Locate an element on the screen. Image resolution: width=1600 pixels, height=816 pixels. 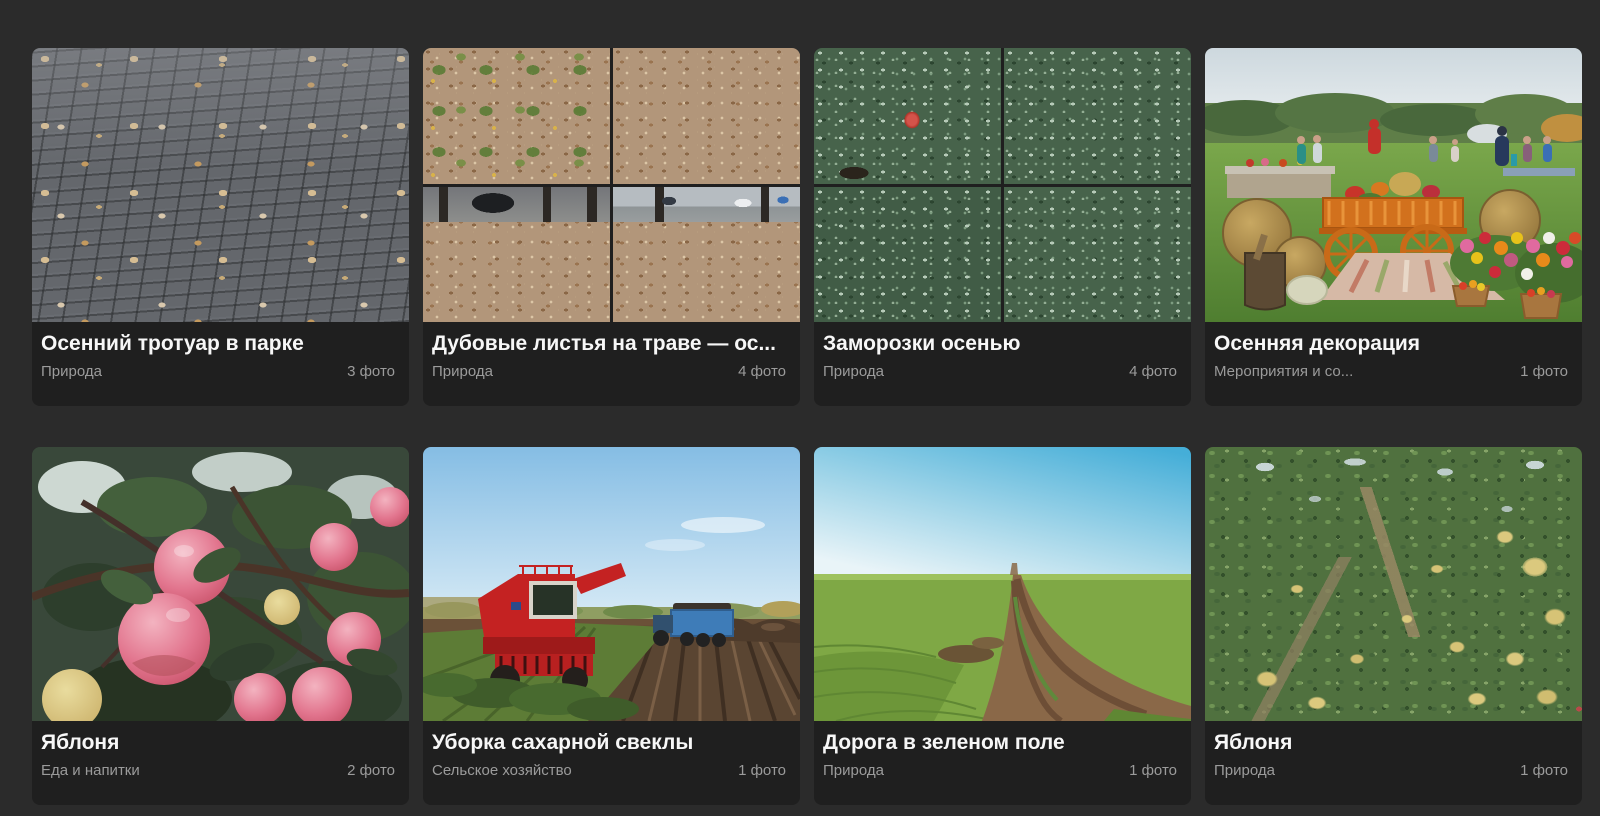
frosted-plants-photo is located at coordinates (1097, 116).